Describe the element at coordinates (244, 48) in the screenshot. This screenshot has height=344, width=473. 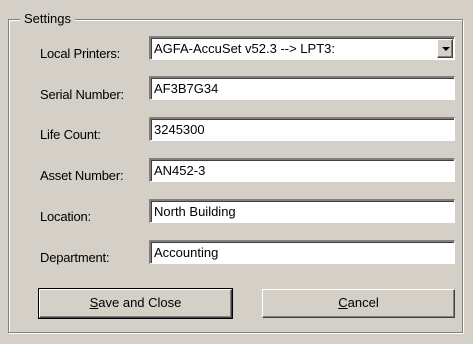
I see `local-printers-selected-value: AGFA-AccuSet v52.3 --> LPT3:` at that location.